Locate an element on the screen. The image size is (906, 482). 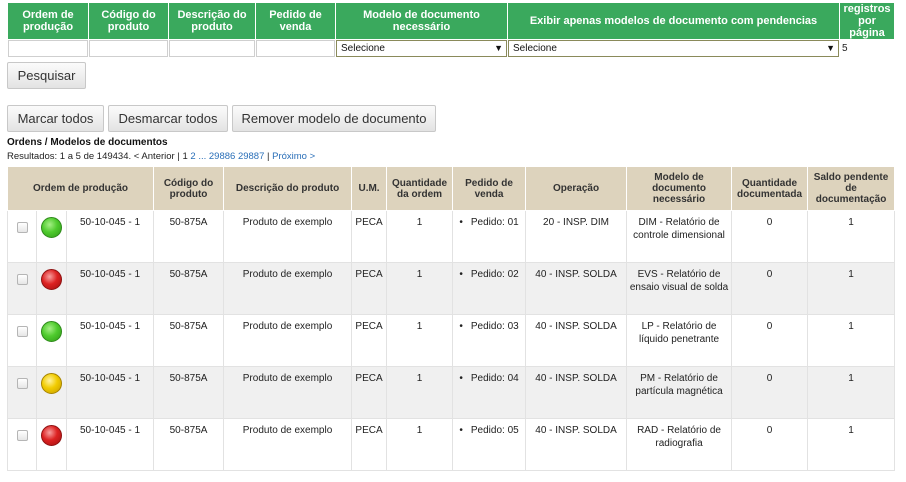
cell-pedido: Pedido: 01 is located at coordinates (494, 222).